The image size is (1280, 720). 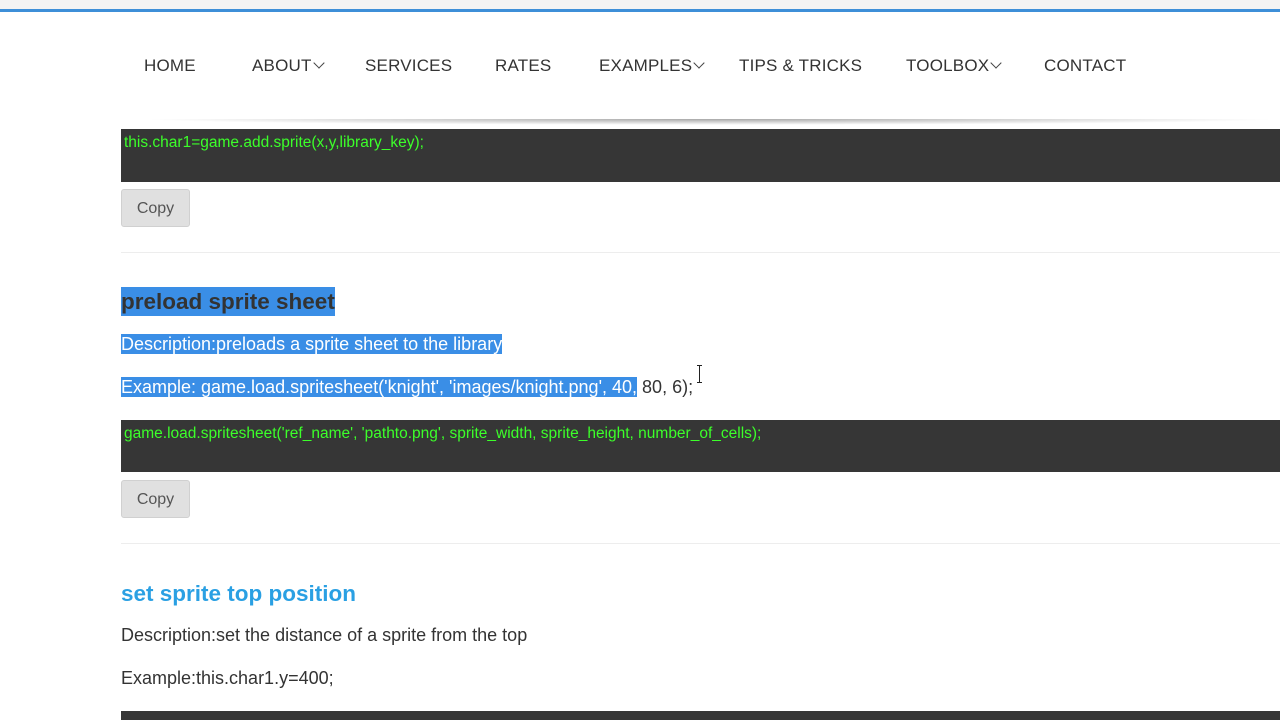 What do you see at coordinates (665, 387) in the screenshot?
I see `example-rest-text: 80, 6);` at bounding box center [665, 387].